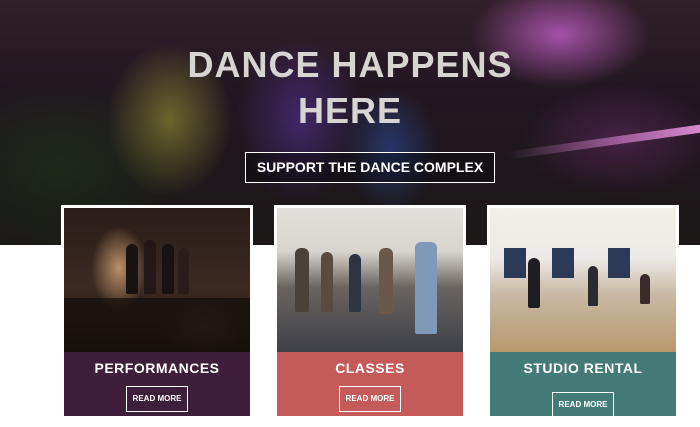  What do you see at coordinates (583, 405) in the screenshot?
I see `studio-rental-read-more-button: READ MORE` at bounding box center [583, 405].